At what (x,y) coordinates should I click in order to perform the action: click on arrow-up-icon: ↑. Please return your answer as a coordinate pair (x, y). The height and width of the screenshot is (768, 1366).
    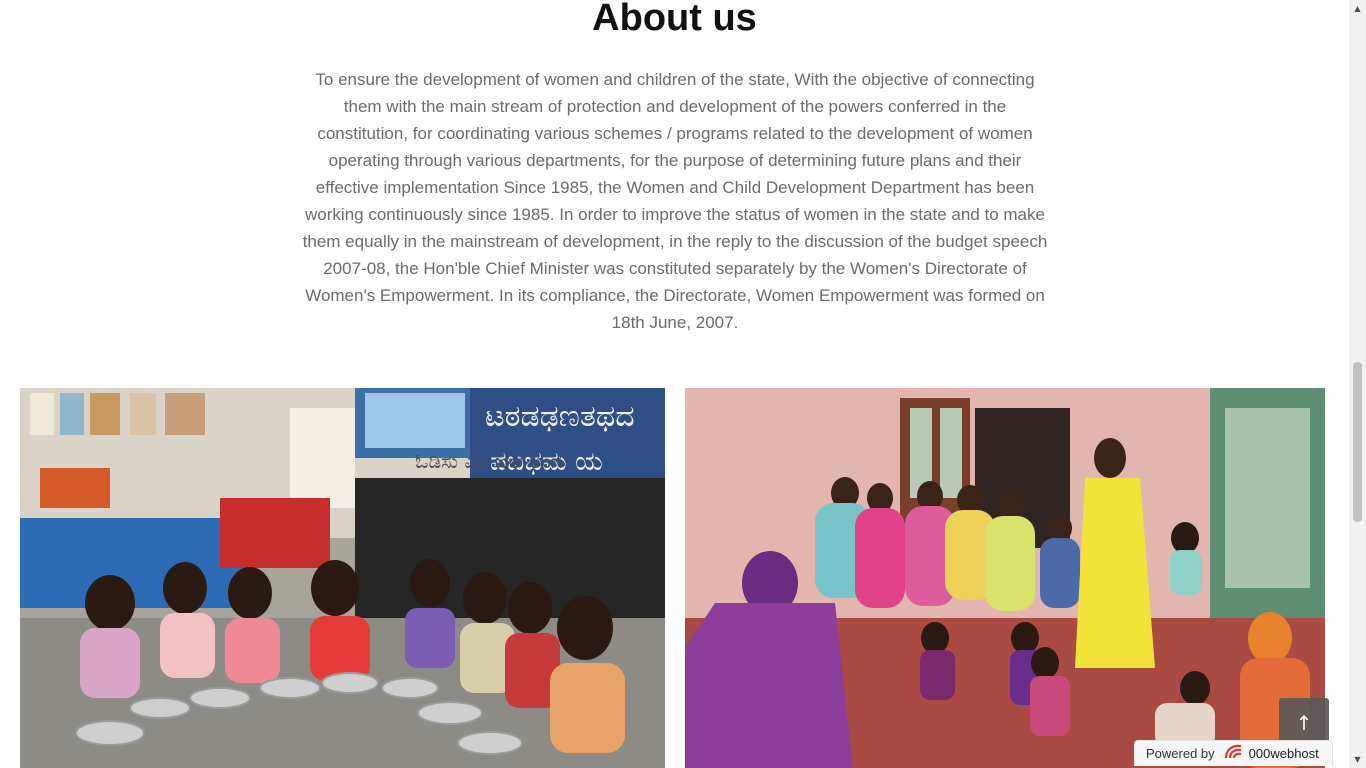
    Looking at the image, I should click on (1304, 723).